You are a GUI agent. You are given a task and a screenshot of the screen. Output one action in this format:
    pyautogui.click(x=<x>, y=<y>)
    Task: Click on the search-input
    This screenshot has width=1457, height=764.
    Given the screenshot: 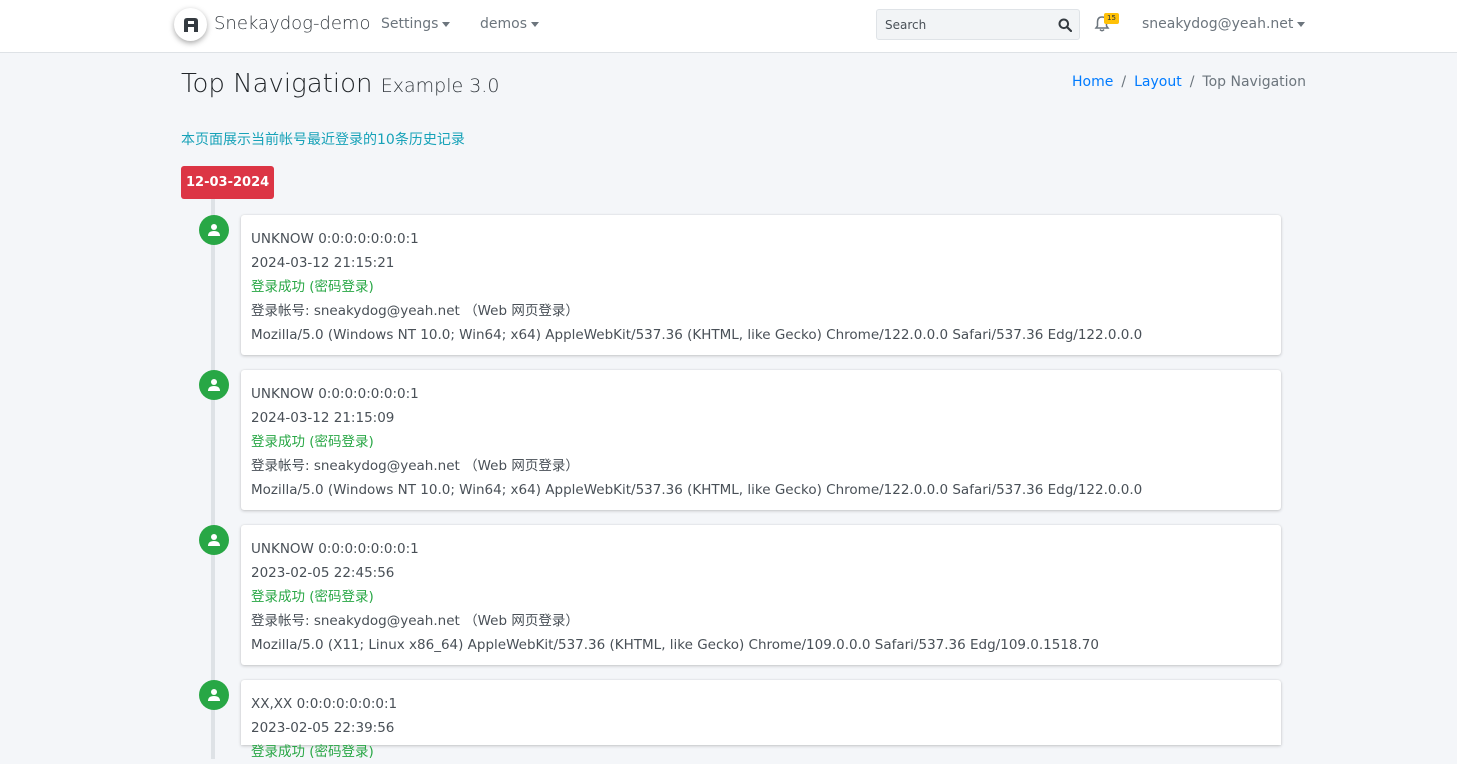 What is the action you would take?
    pyautogui.click(x=962, y=24)
    